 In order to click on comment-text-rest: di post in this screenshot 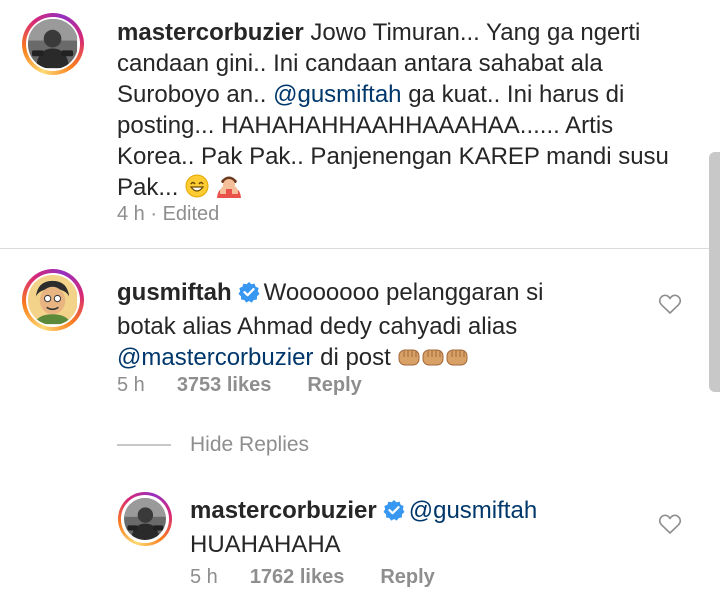, I will do `click(355, 357)`.